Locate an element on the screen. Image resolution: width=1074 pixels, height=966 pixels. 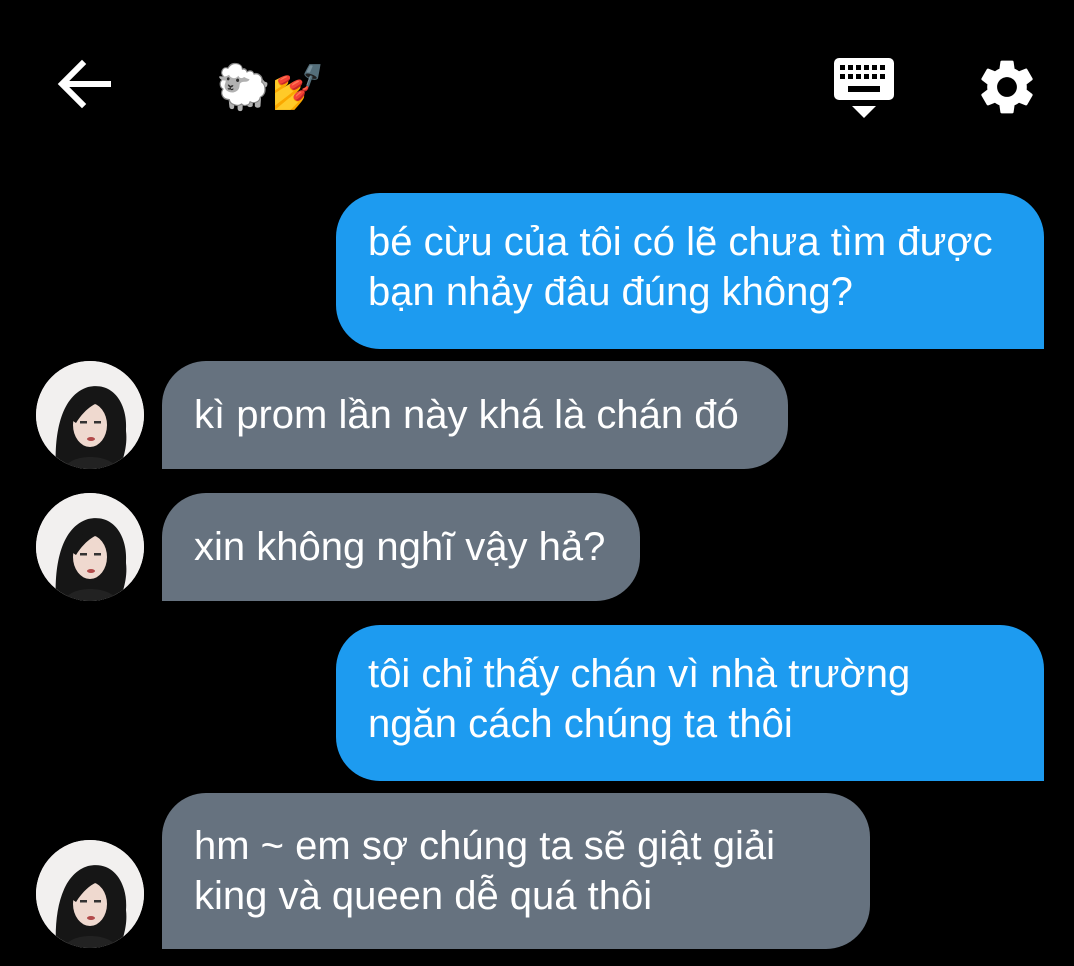
keyboard-icon is located at coordinates (864, 88).